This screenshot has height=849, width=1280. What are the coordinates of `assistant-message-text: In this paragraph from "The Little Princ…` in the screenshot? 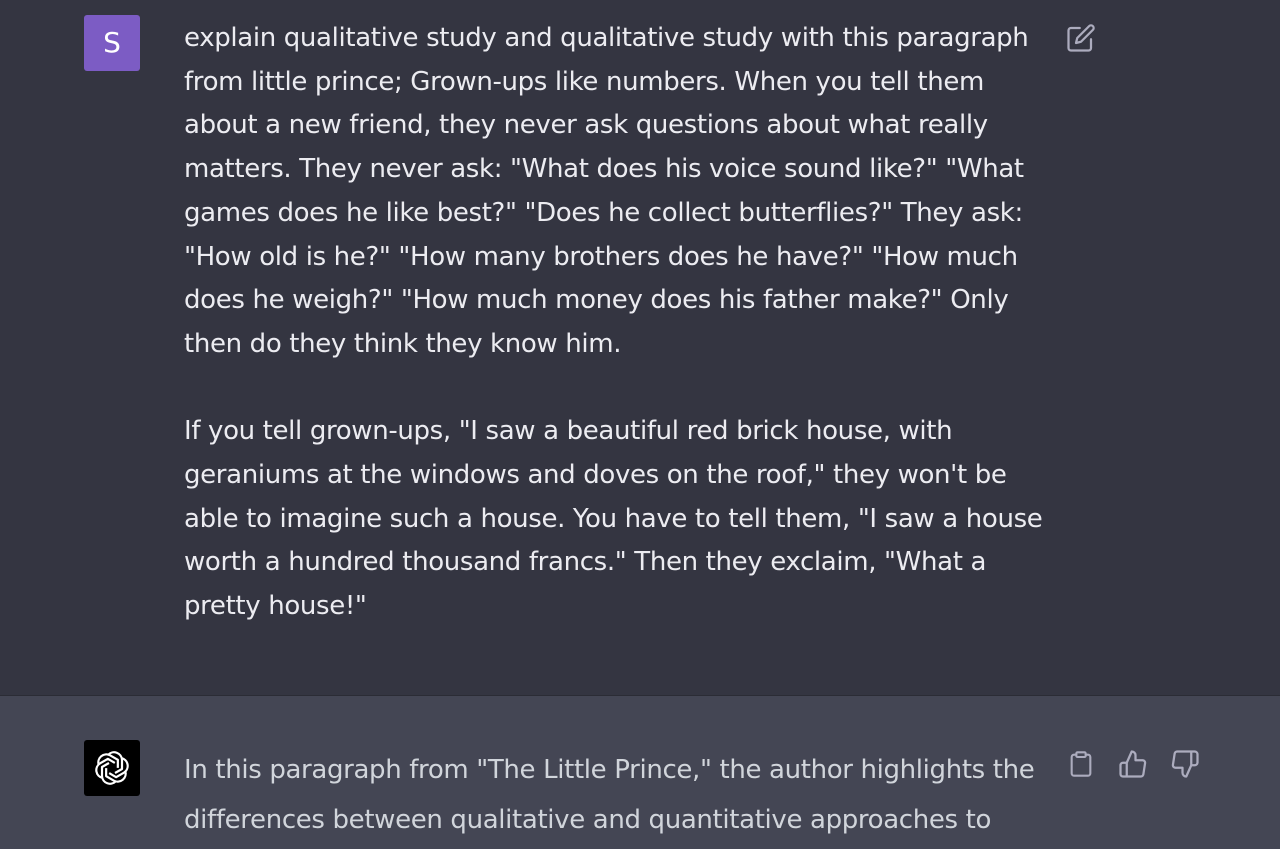 It's located at (614, 795).